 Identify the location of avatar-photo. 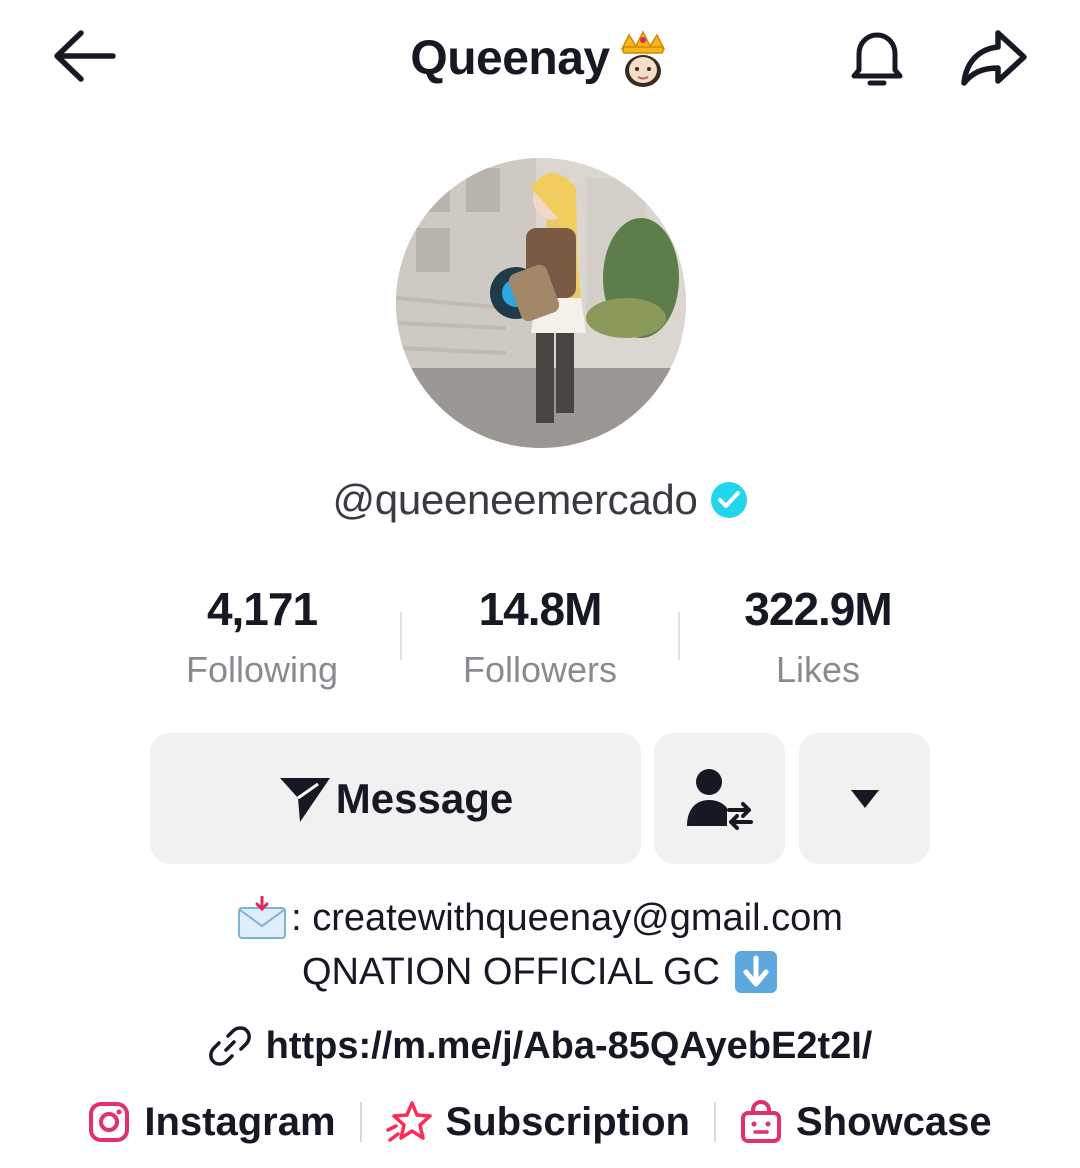
(541, 303).